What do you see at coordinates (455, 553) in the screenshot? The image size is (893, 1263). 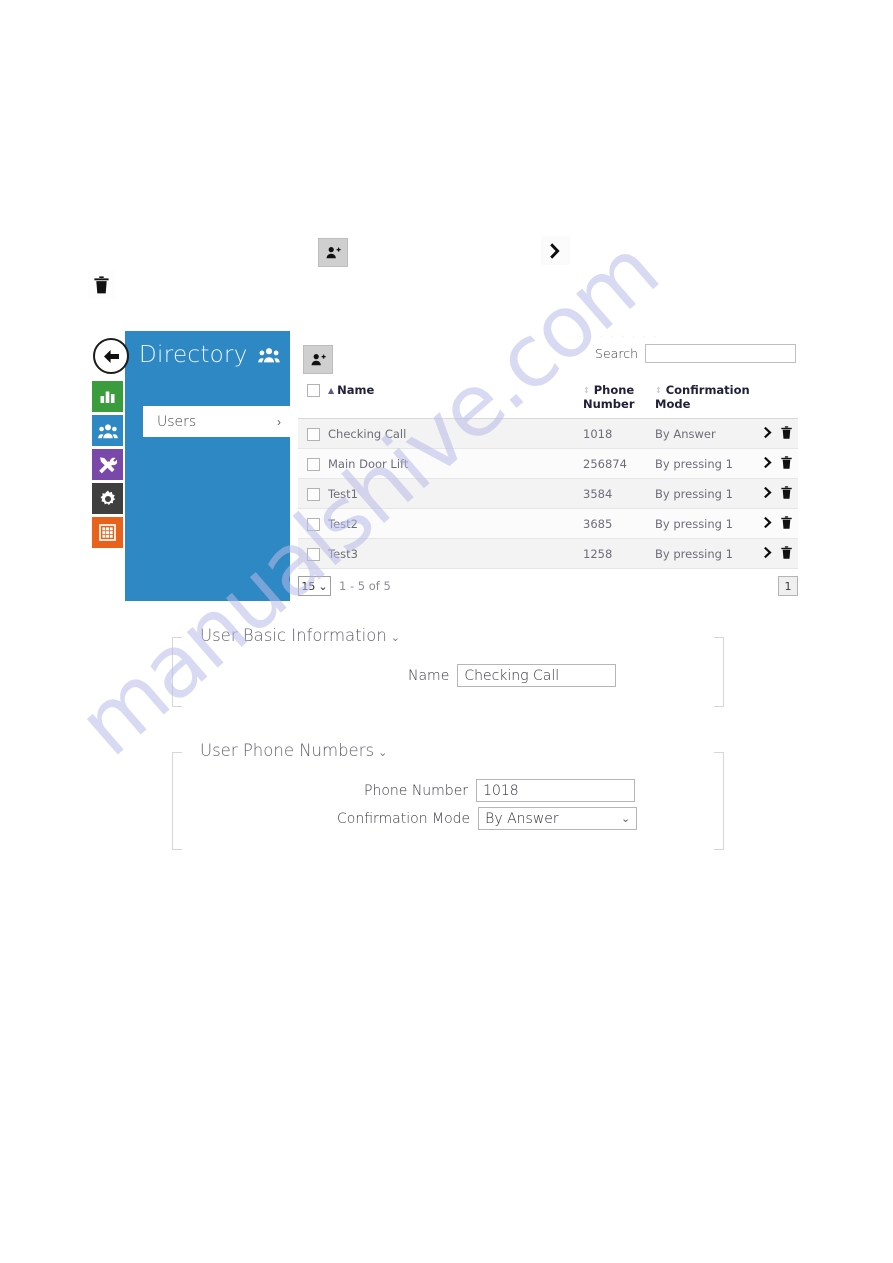 I see `cell-name: Test3` at bounding box center [455, 553].